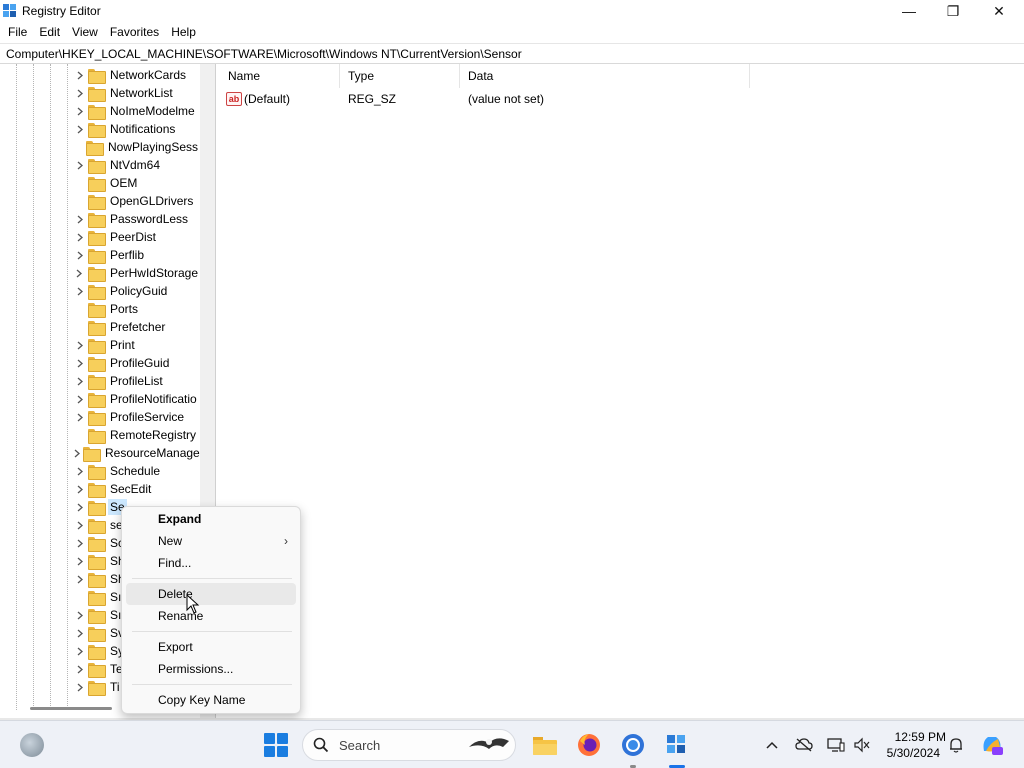  Describe the element at coordinates (137, 237) in the screenshot. I see `tree-item: PeerDist` at that location.